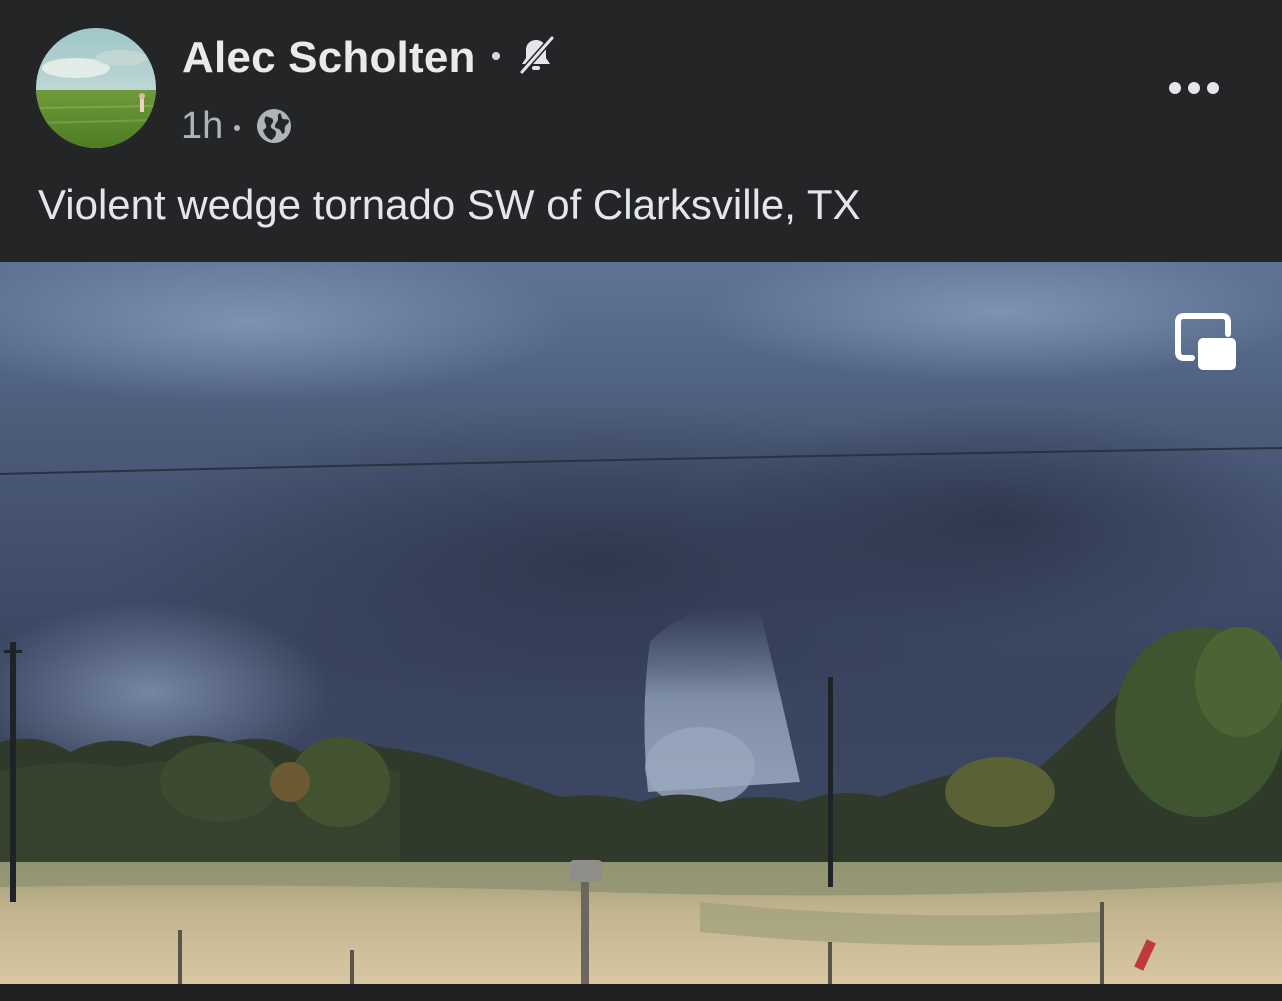  What do you see at coordinates (641, 992) in the screenshot?
I see `post-footer-strip` at bounding box center [641, 992].